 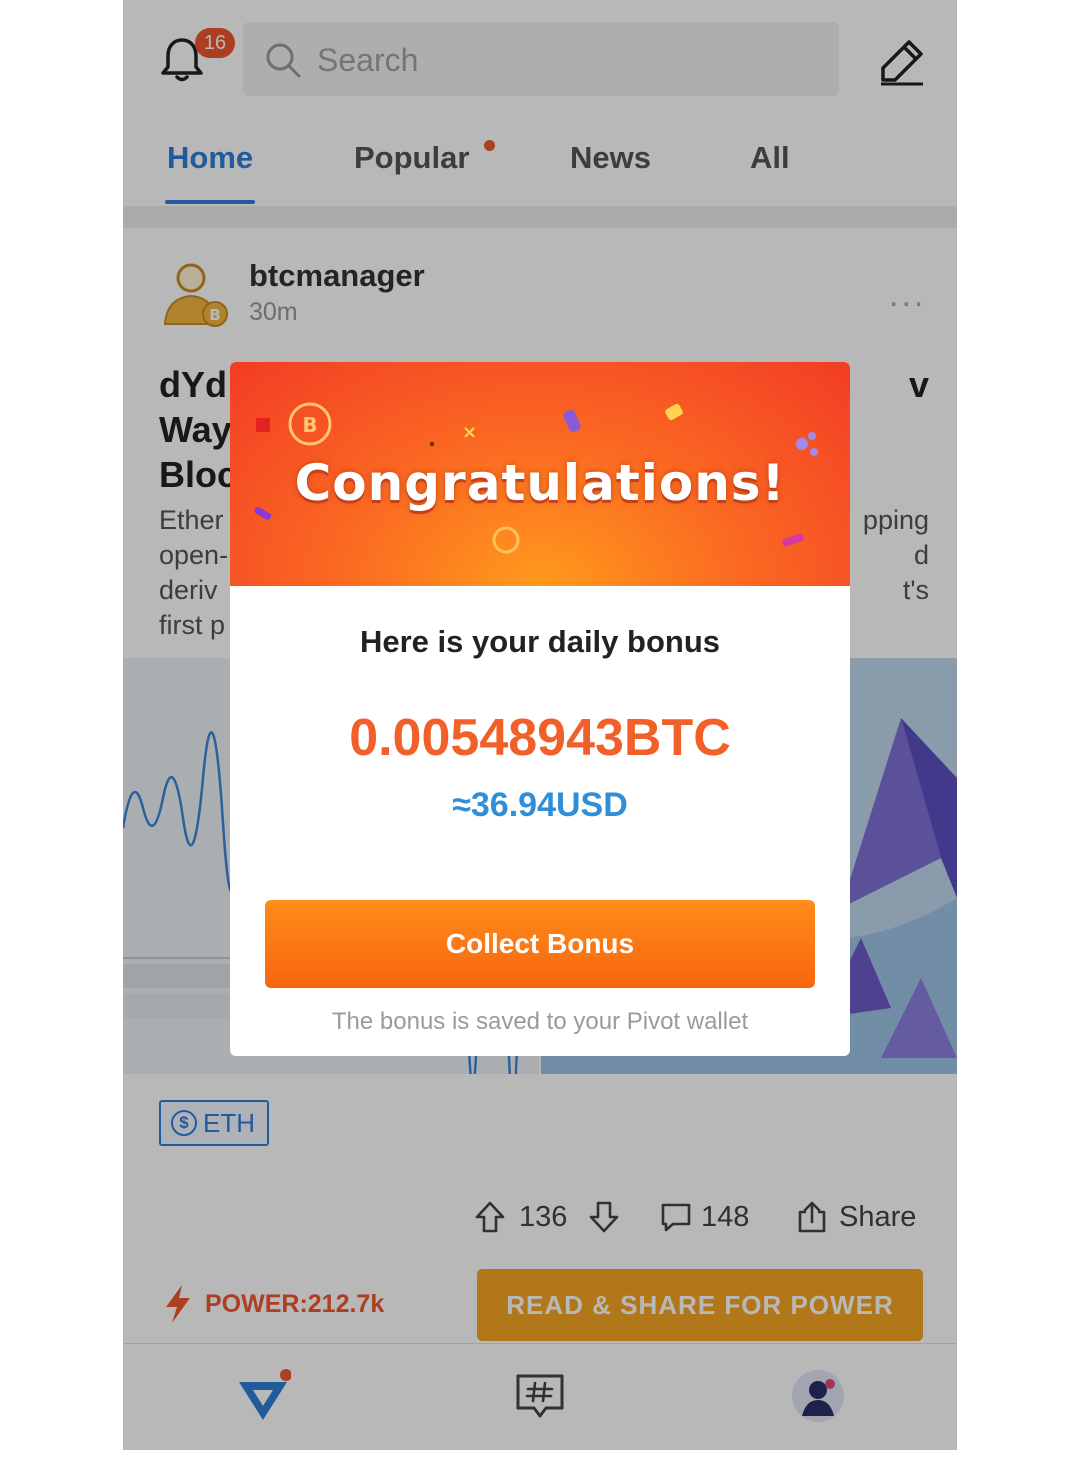 What do you see at coordinates (540, 1021) in the screenshot?
I see `wallet-note: The bonus is saved to your Pivot wallet` at bounding box center [540, 1021].